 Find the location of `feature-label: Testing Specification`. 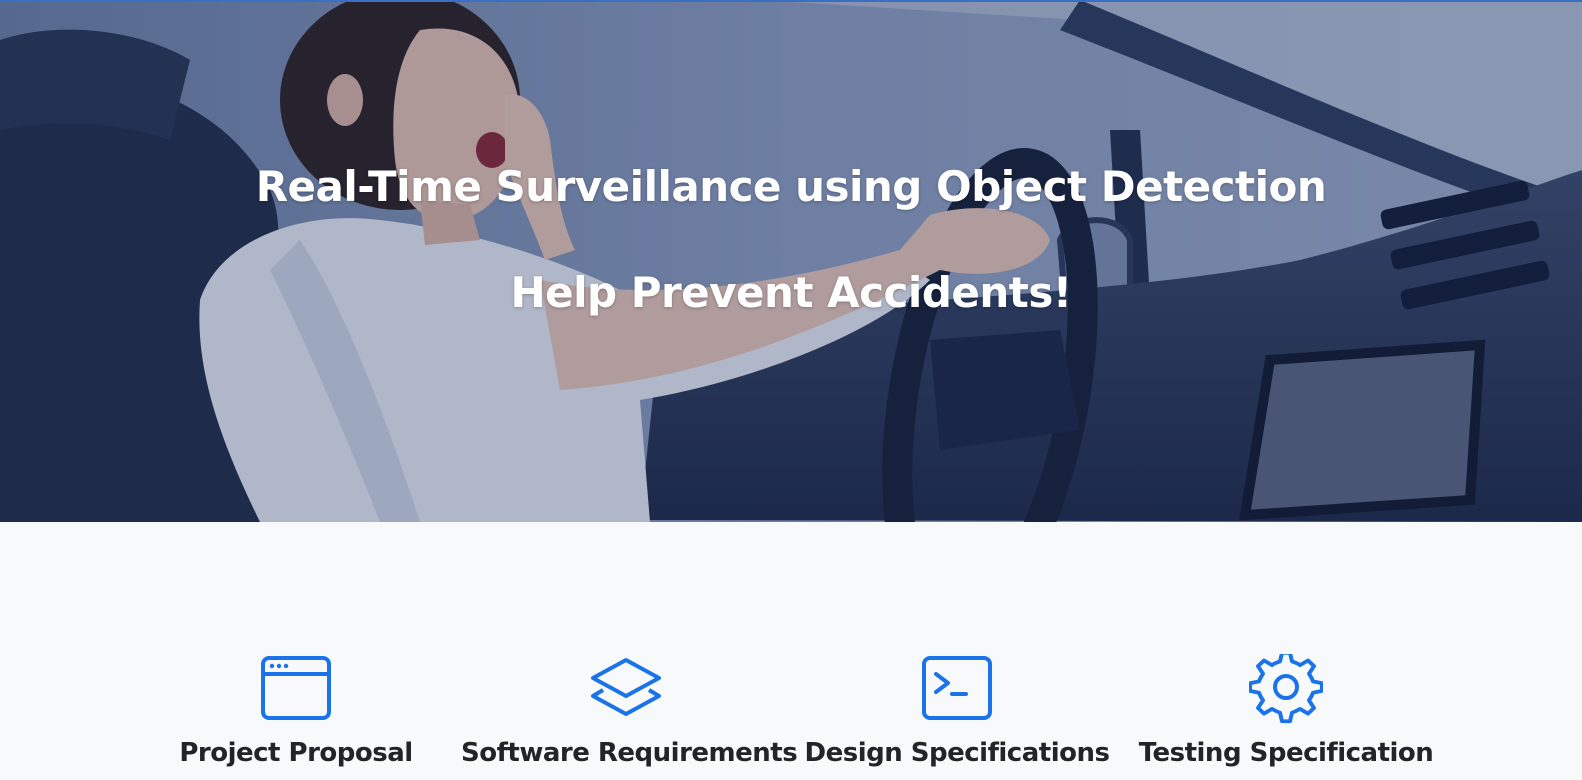

feature-label: Testing Specification is located at coordinates (1286, 753).